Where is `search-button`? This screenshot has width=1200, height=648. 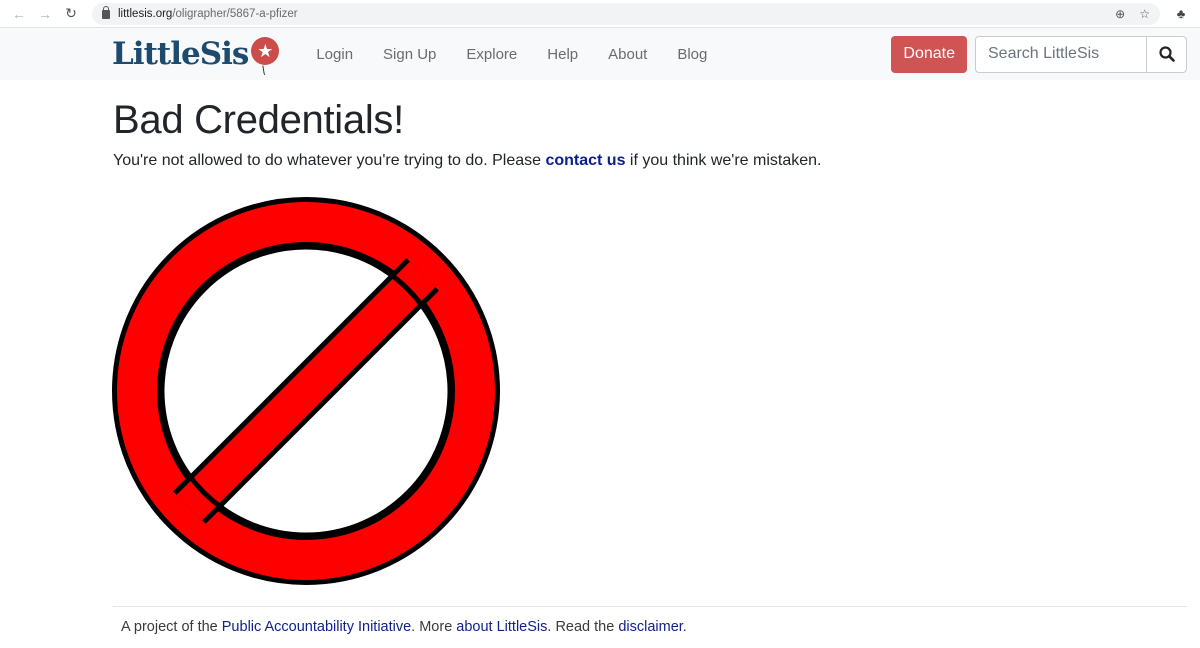 search-button is located at coordinates (1166, 54).